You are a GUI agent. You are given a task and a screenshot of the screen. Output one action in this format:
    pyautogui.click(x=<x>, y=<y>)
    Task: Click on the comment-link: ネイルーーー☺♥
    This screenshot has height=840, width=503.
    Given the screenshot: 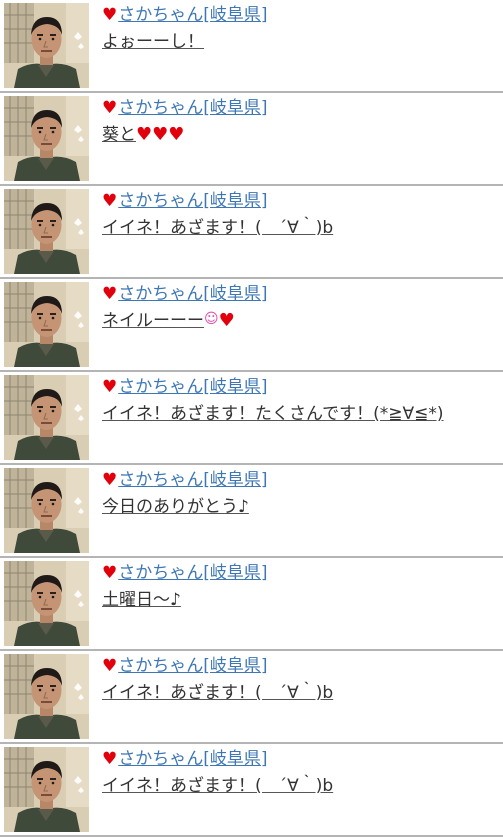 What is the action you would take?
    pyautogui.click(x=168, y=321)
    